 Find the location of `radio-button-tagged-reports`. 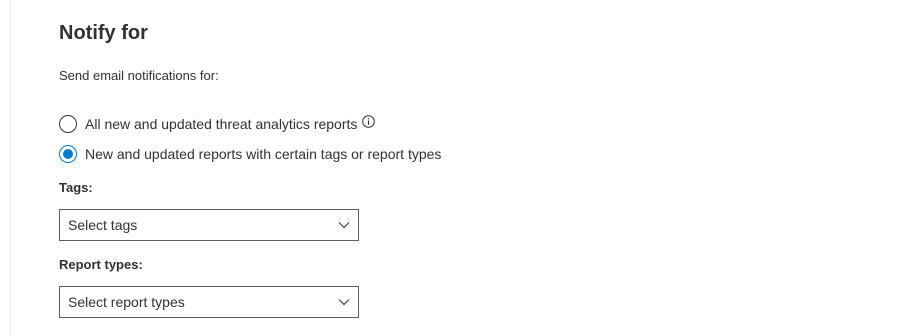

radio-button-tagged-reports is located at coordinates (68, 154).